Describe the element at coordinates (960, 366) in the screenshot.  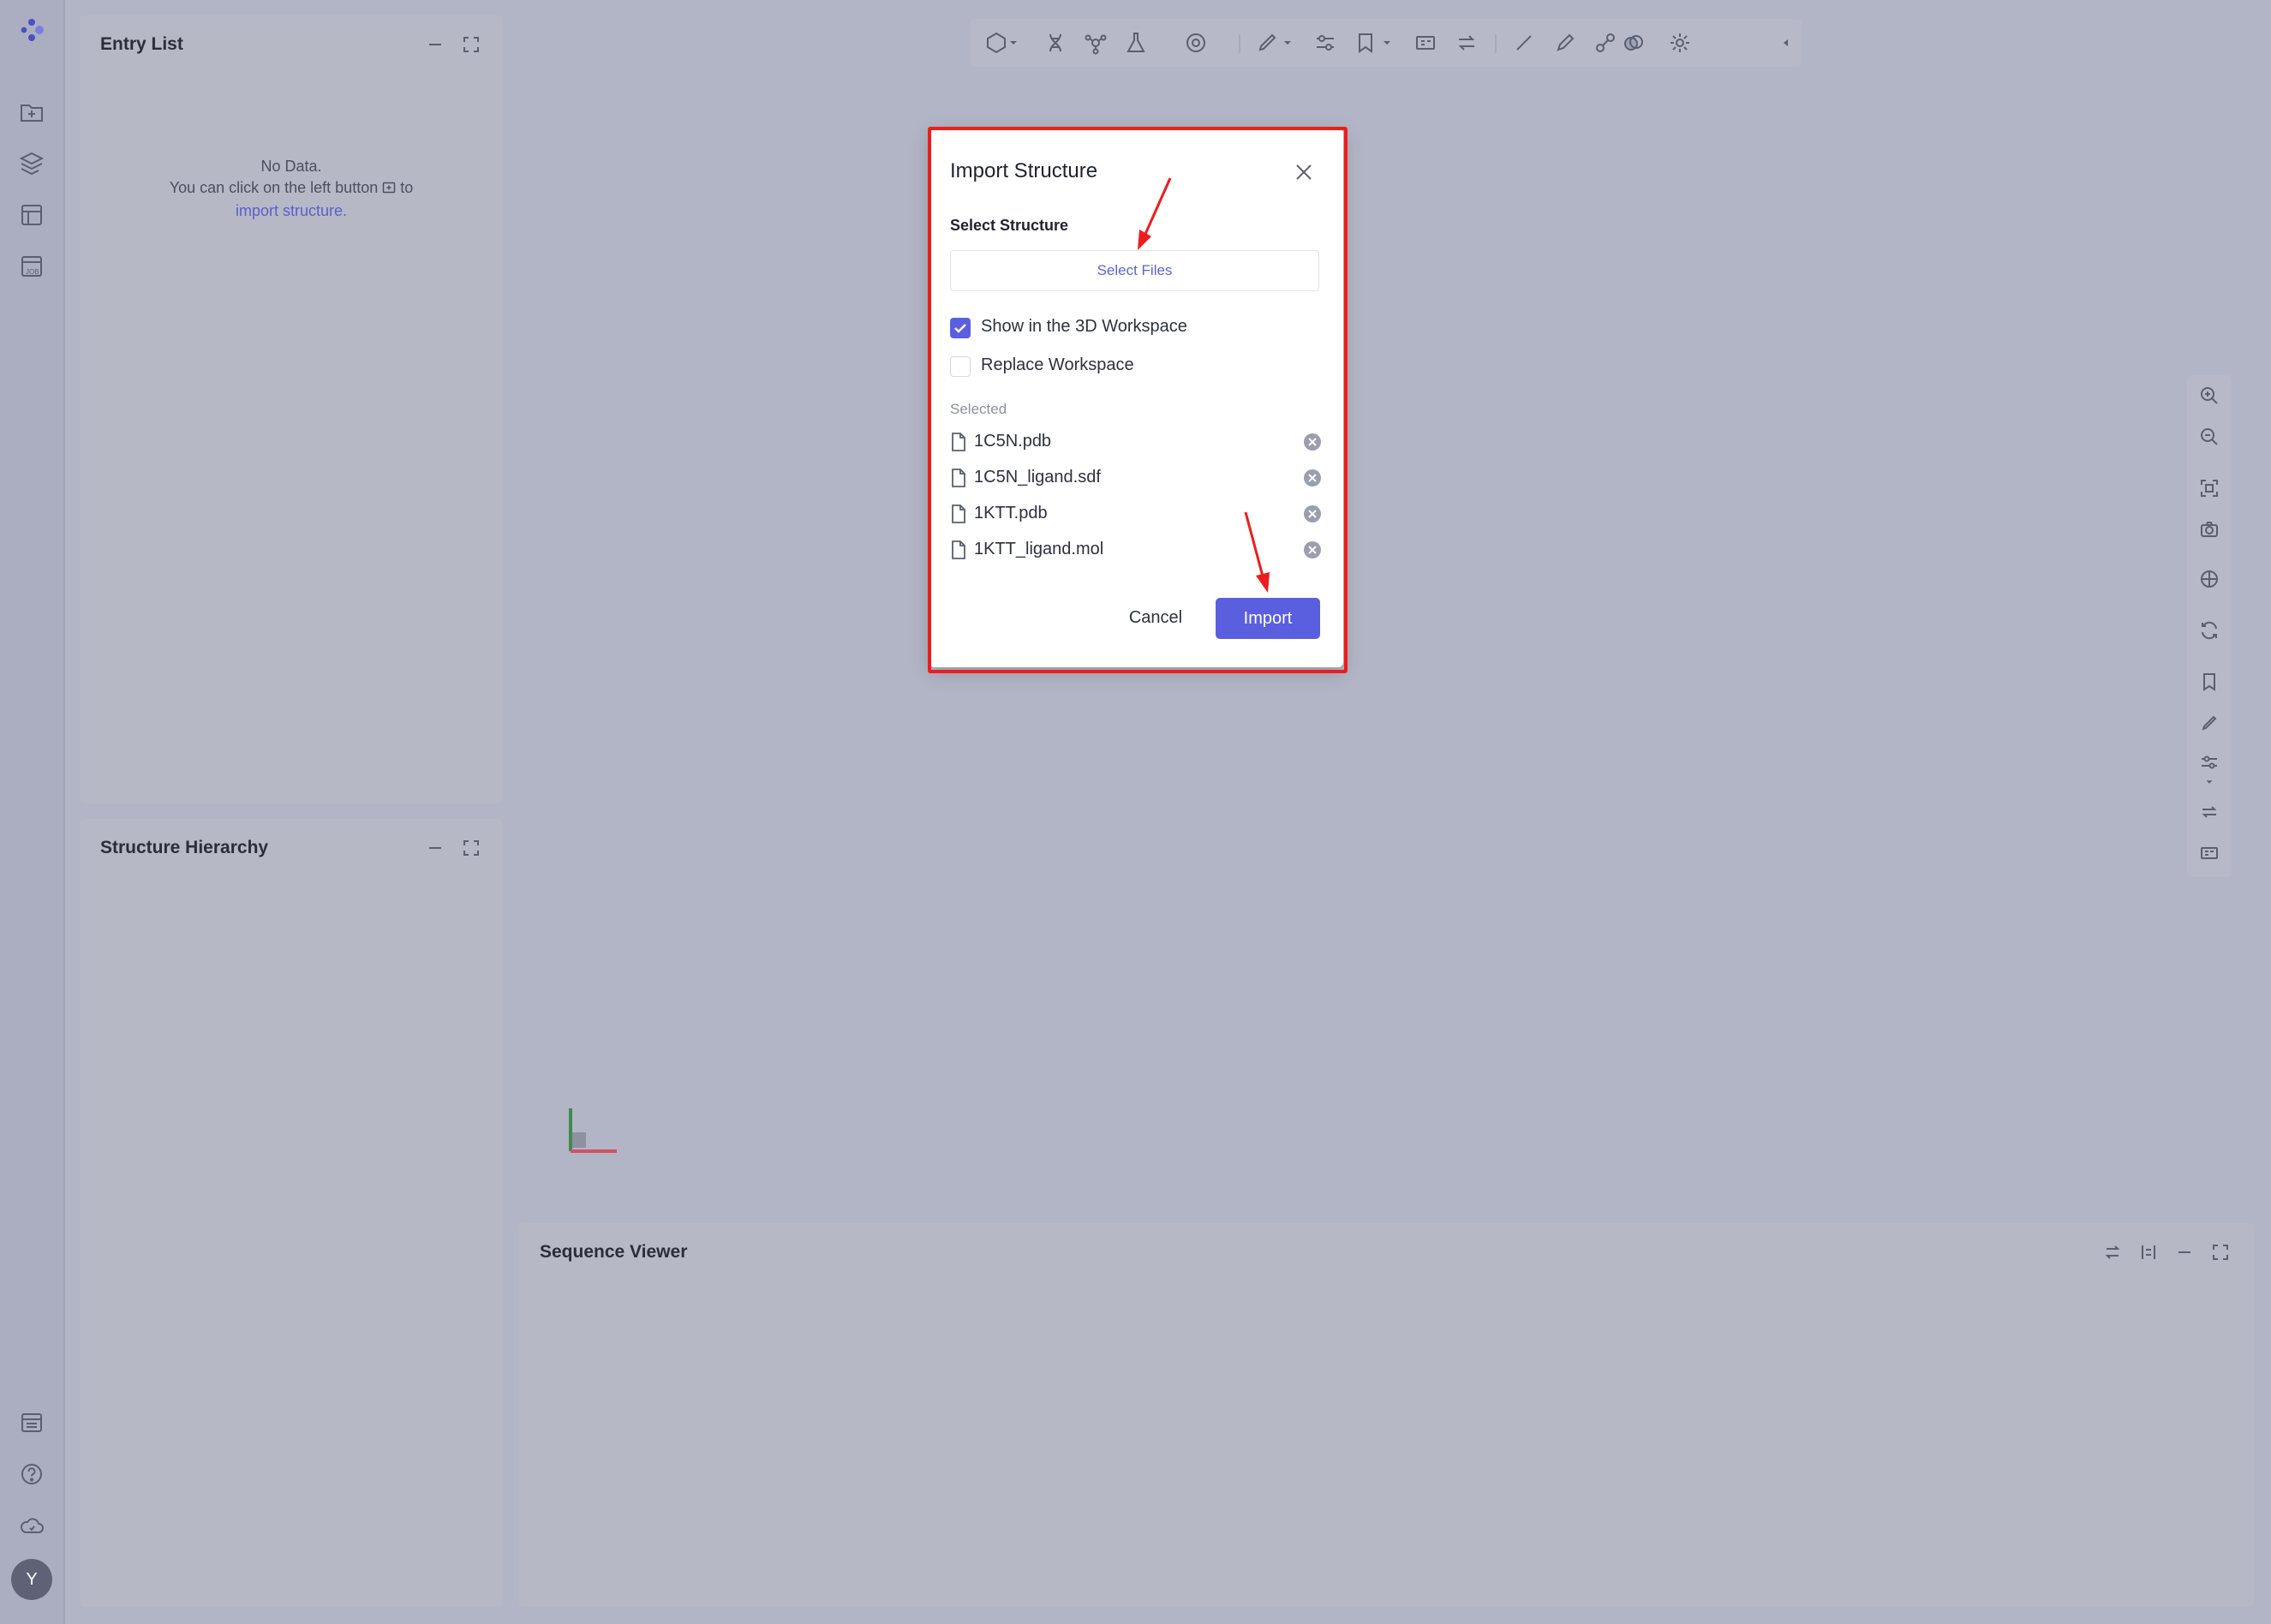
I see `replace-workspace-checkbox` at that location.